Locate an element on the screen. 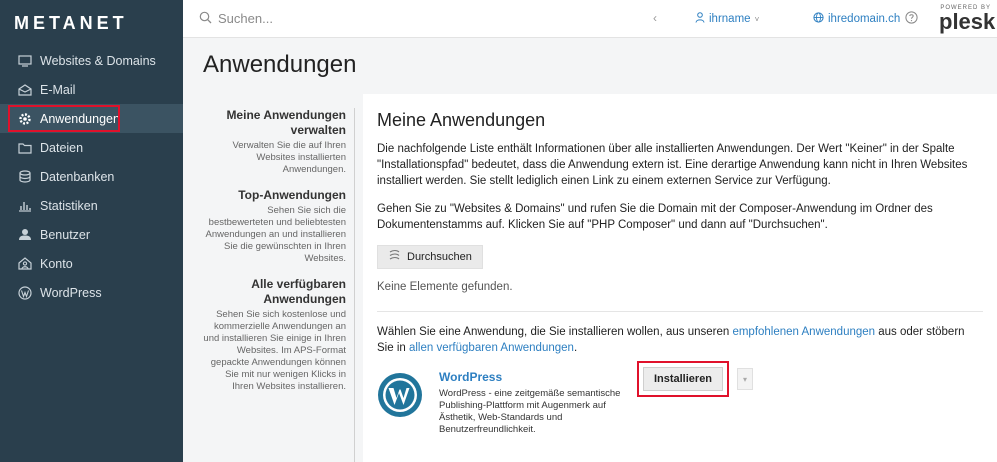  install-options-dropdown: ▾ is located at coordinates (745, 379).